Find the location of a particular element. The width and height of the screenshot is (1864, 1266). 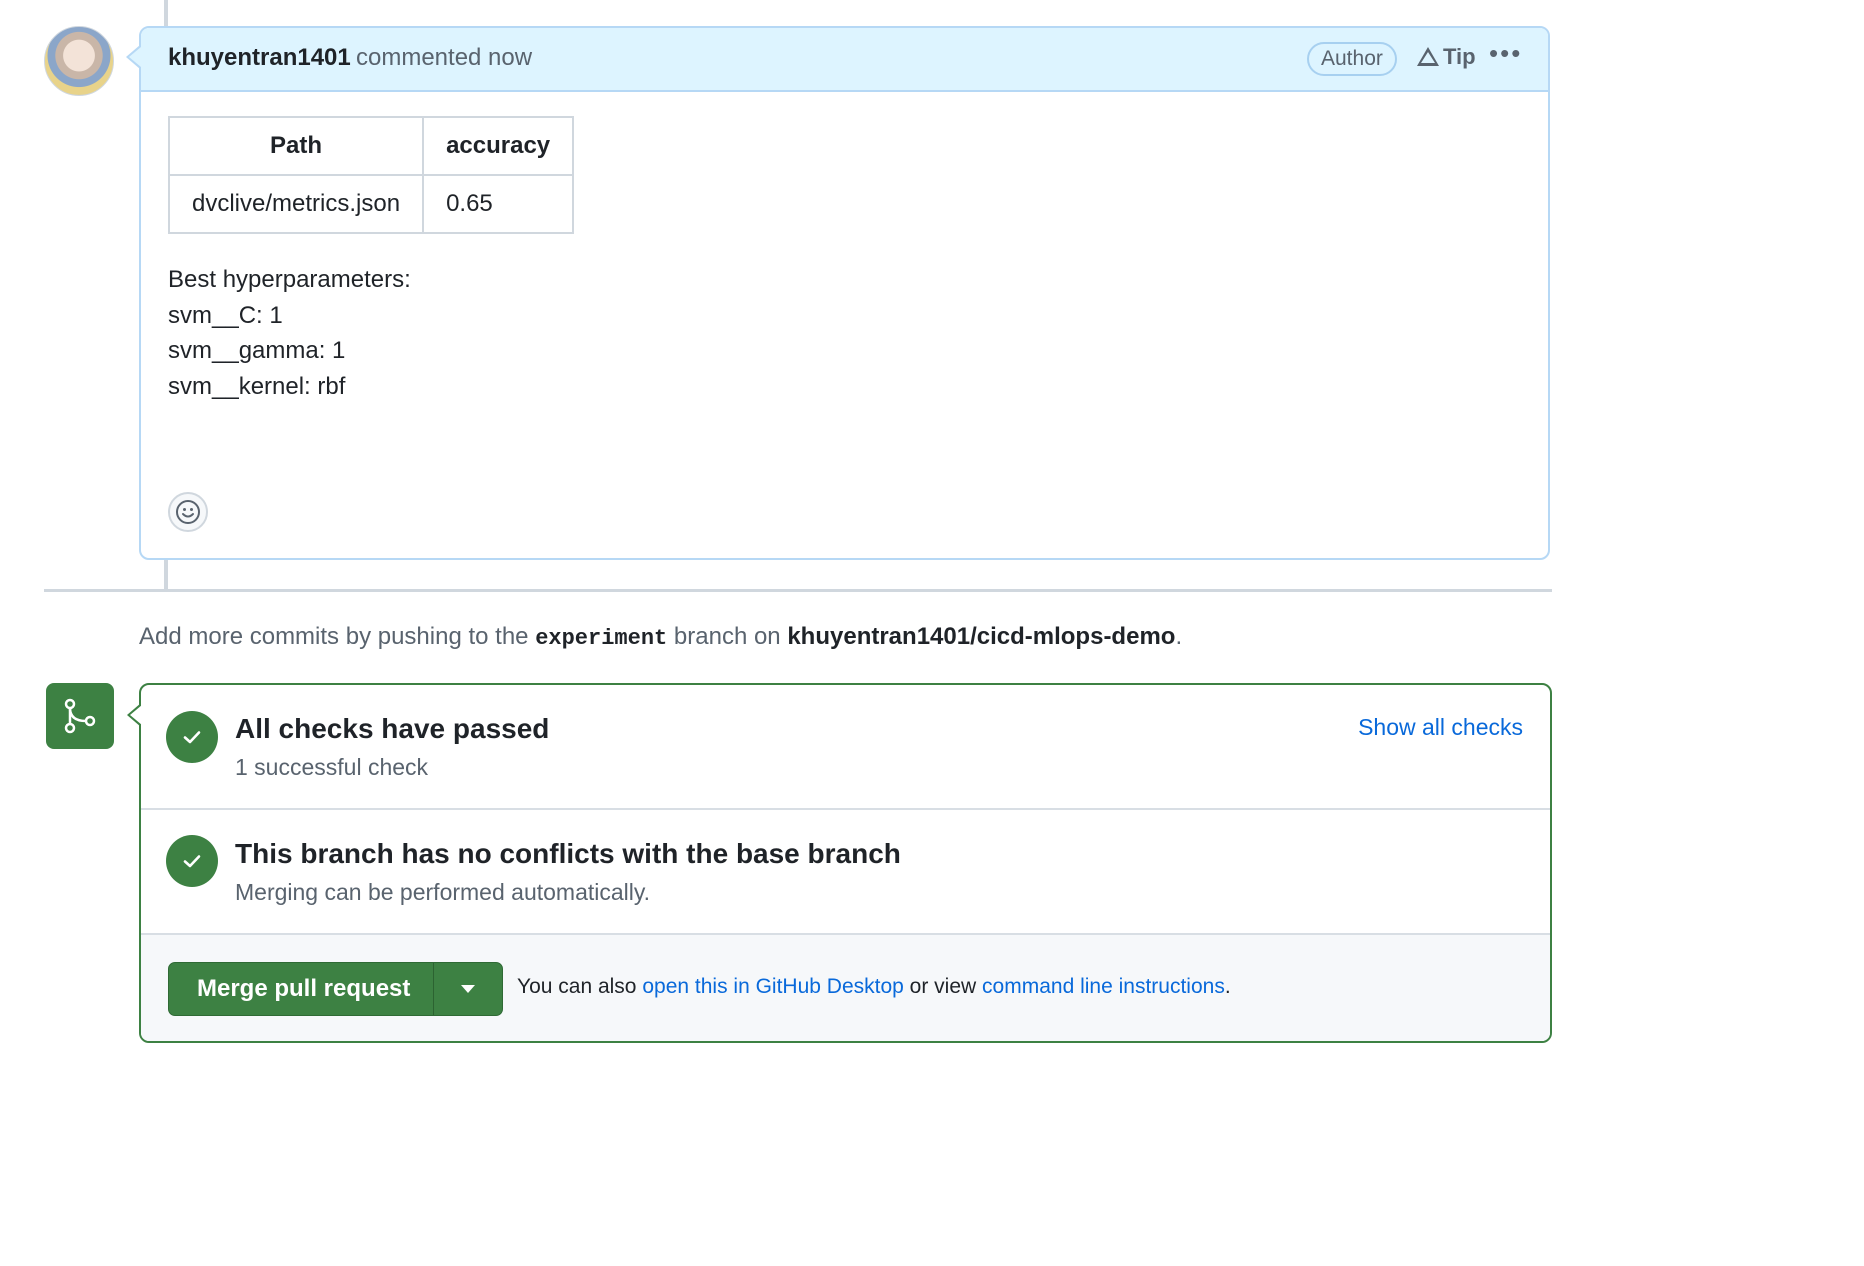

add-reaction-button is located at coordinates (188, 512).